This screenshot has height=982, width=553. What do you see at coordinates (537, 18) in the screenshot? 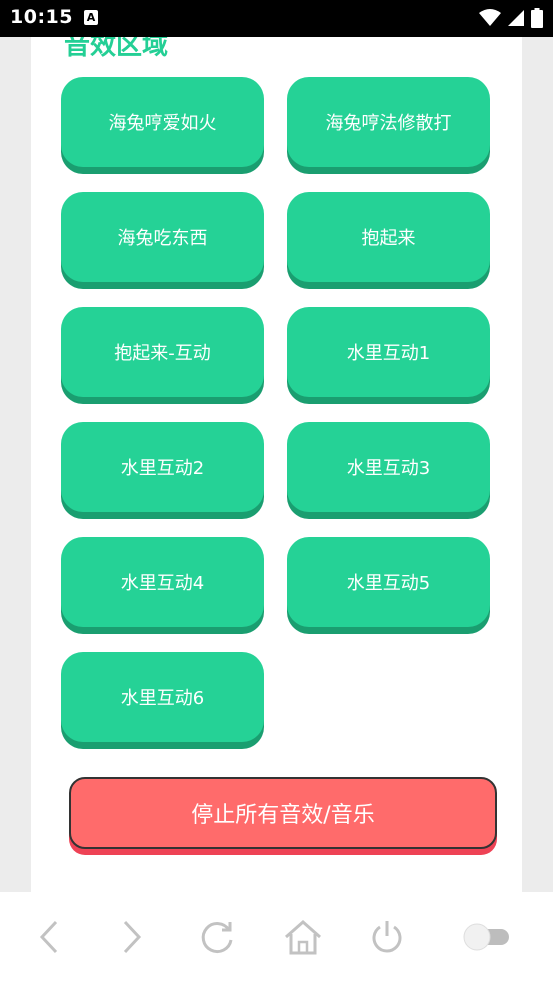
I see `battery-icon` at bounding box center [537, 18].